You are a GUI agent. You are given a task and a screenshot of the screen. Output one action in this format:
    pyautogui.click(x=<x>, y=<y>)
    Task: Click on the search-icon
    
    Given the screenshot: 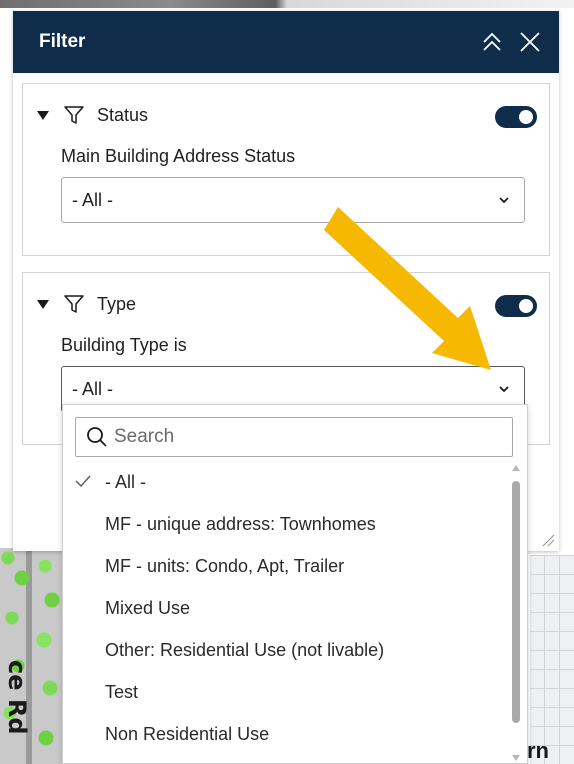 What is the action you would take?
    pyautogui.click(x=97, y=437)
    